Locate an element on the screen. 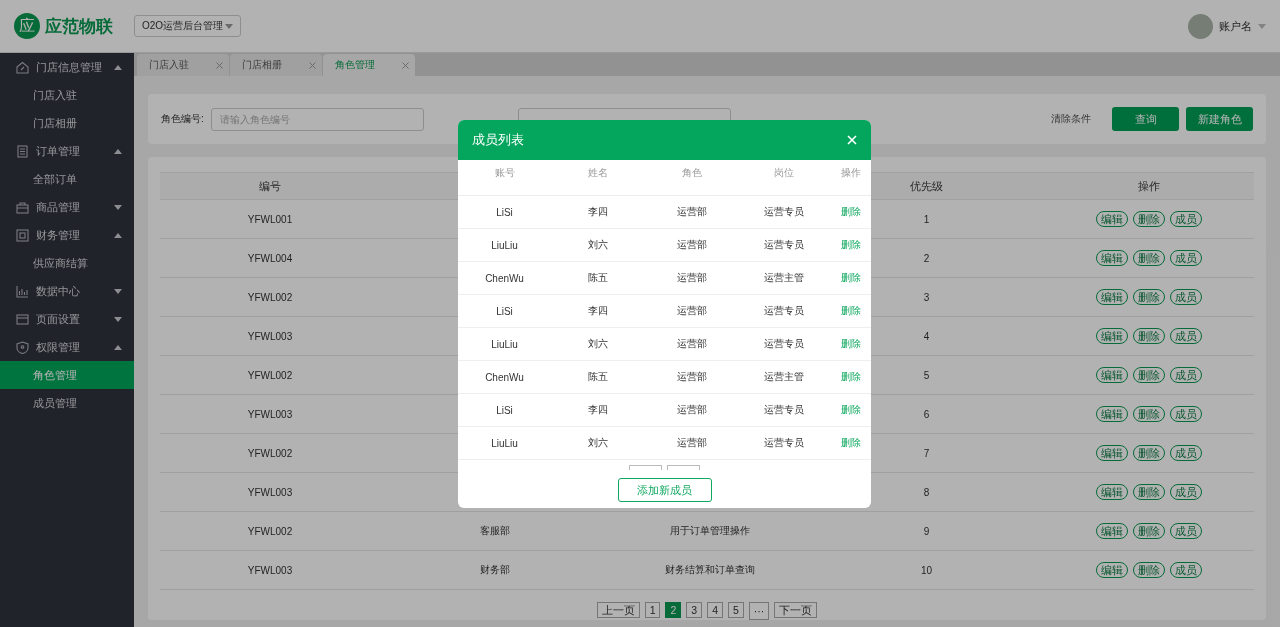 Image resolution: width=1280 pixels, height=627 pixels. menu-group: 门店信息管理 is located at coordinates (67, 67).